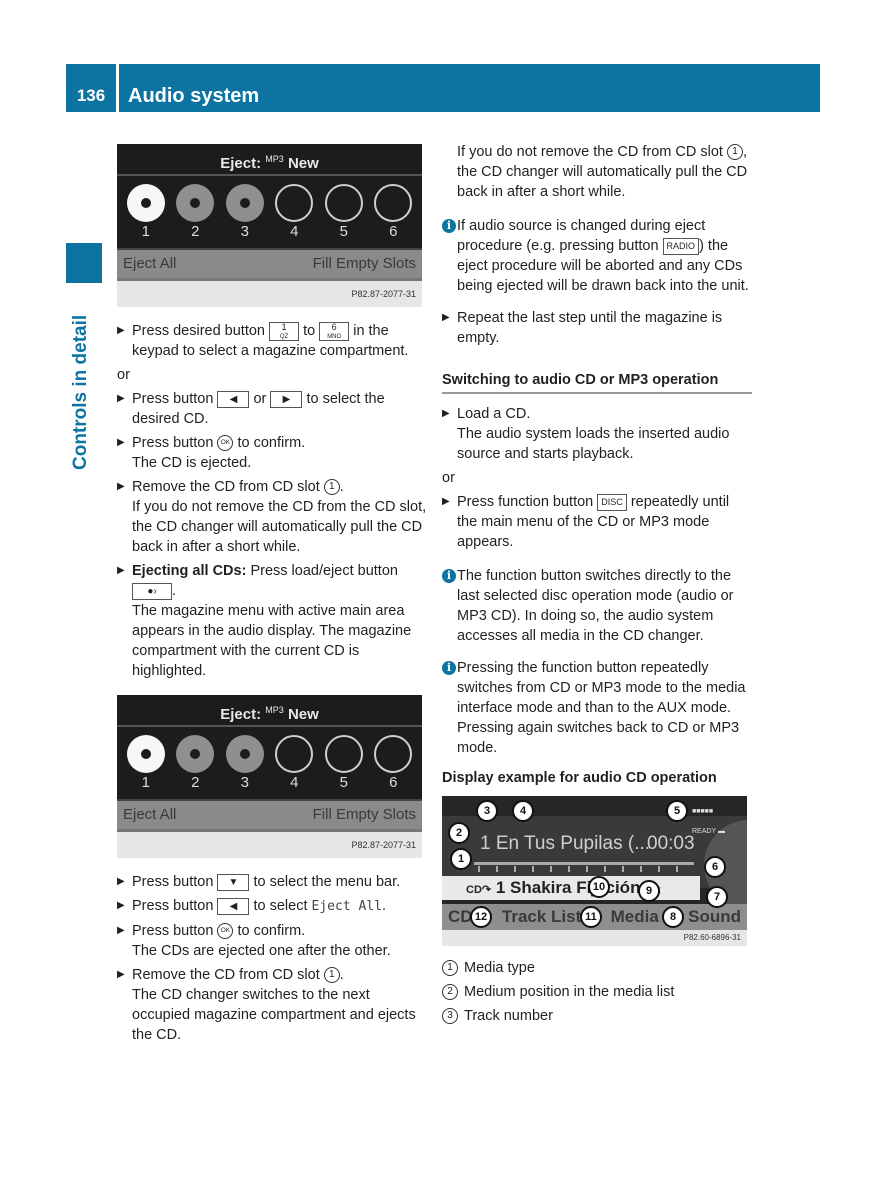 The image size is (884, 1200). Describe the element at coordinates (269, 212) in the screenshot. I see `magazine-slots: 1 2 3 4 5 6` at that location.